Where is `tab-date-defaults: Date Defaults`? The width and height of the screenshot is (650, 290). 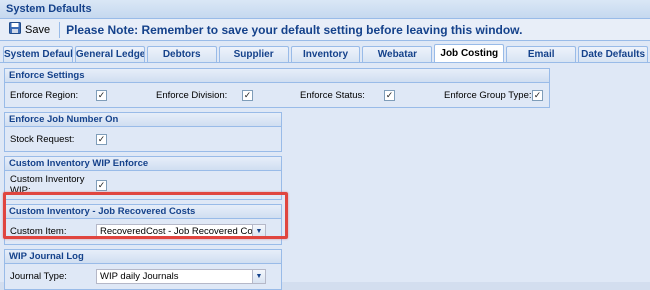 tab-date-defaults: Date Defaults is located at coordinates (613, 54).